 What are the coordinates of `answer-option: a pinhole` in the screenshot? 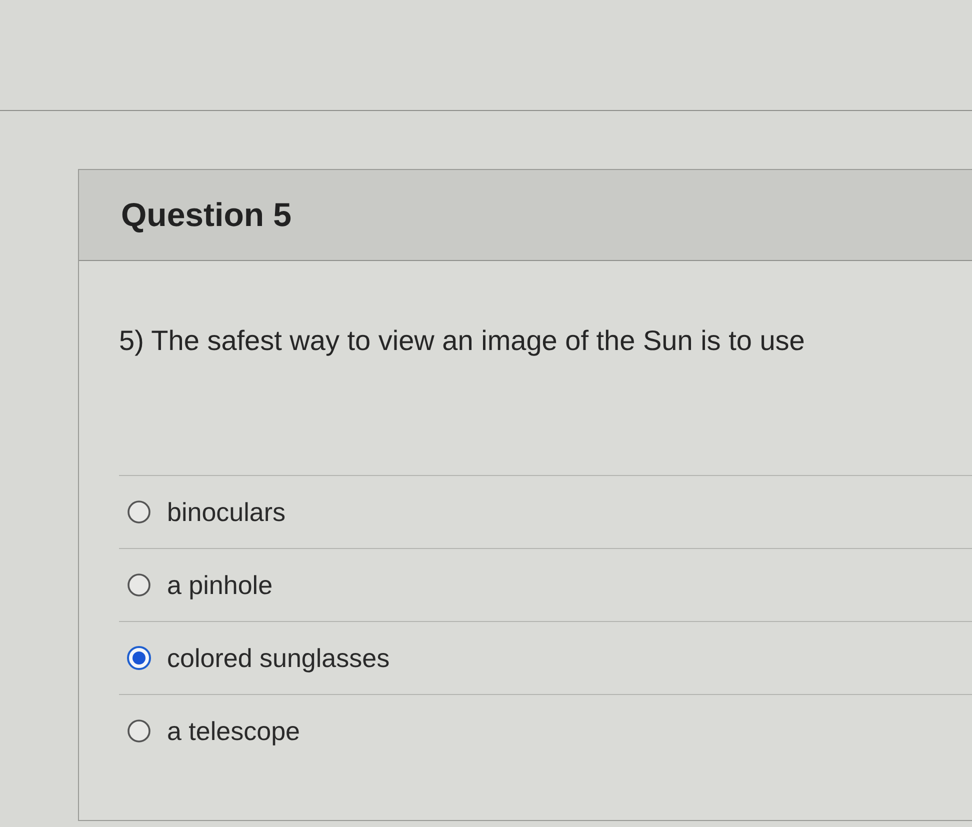 It's located at (545, 585).